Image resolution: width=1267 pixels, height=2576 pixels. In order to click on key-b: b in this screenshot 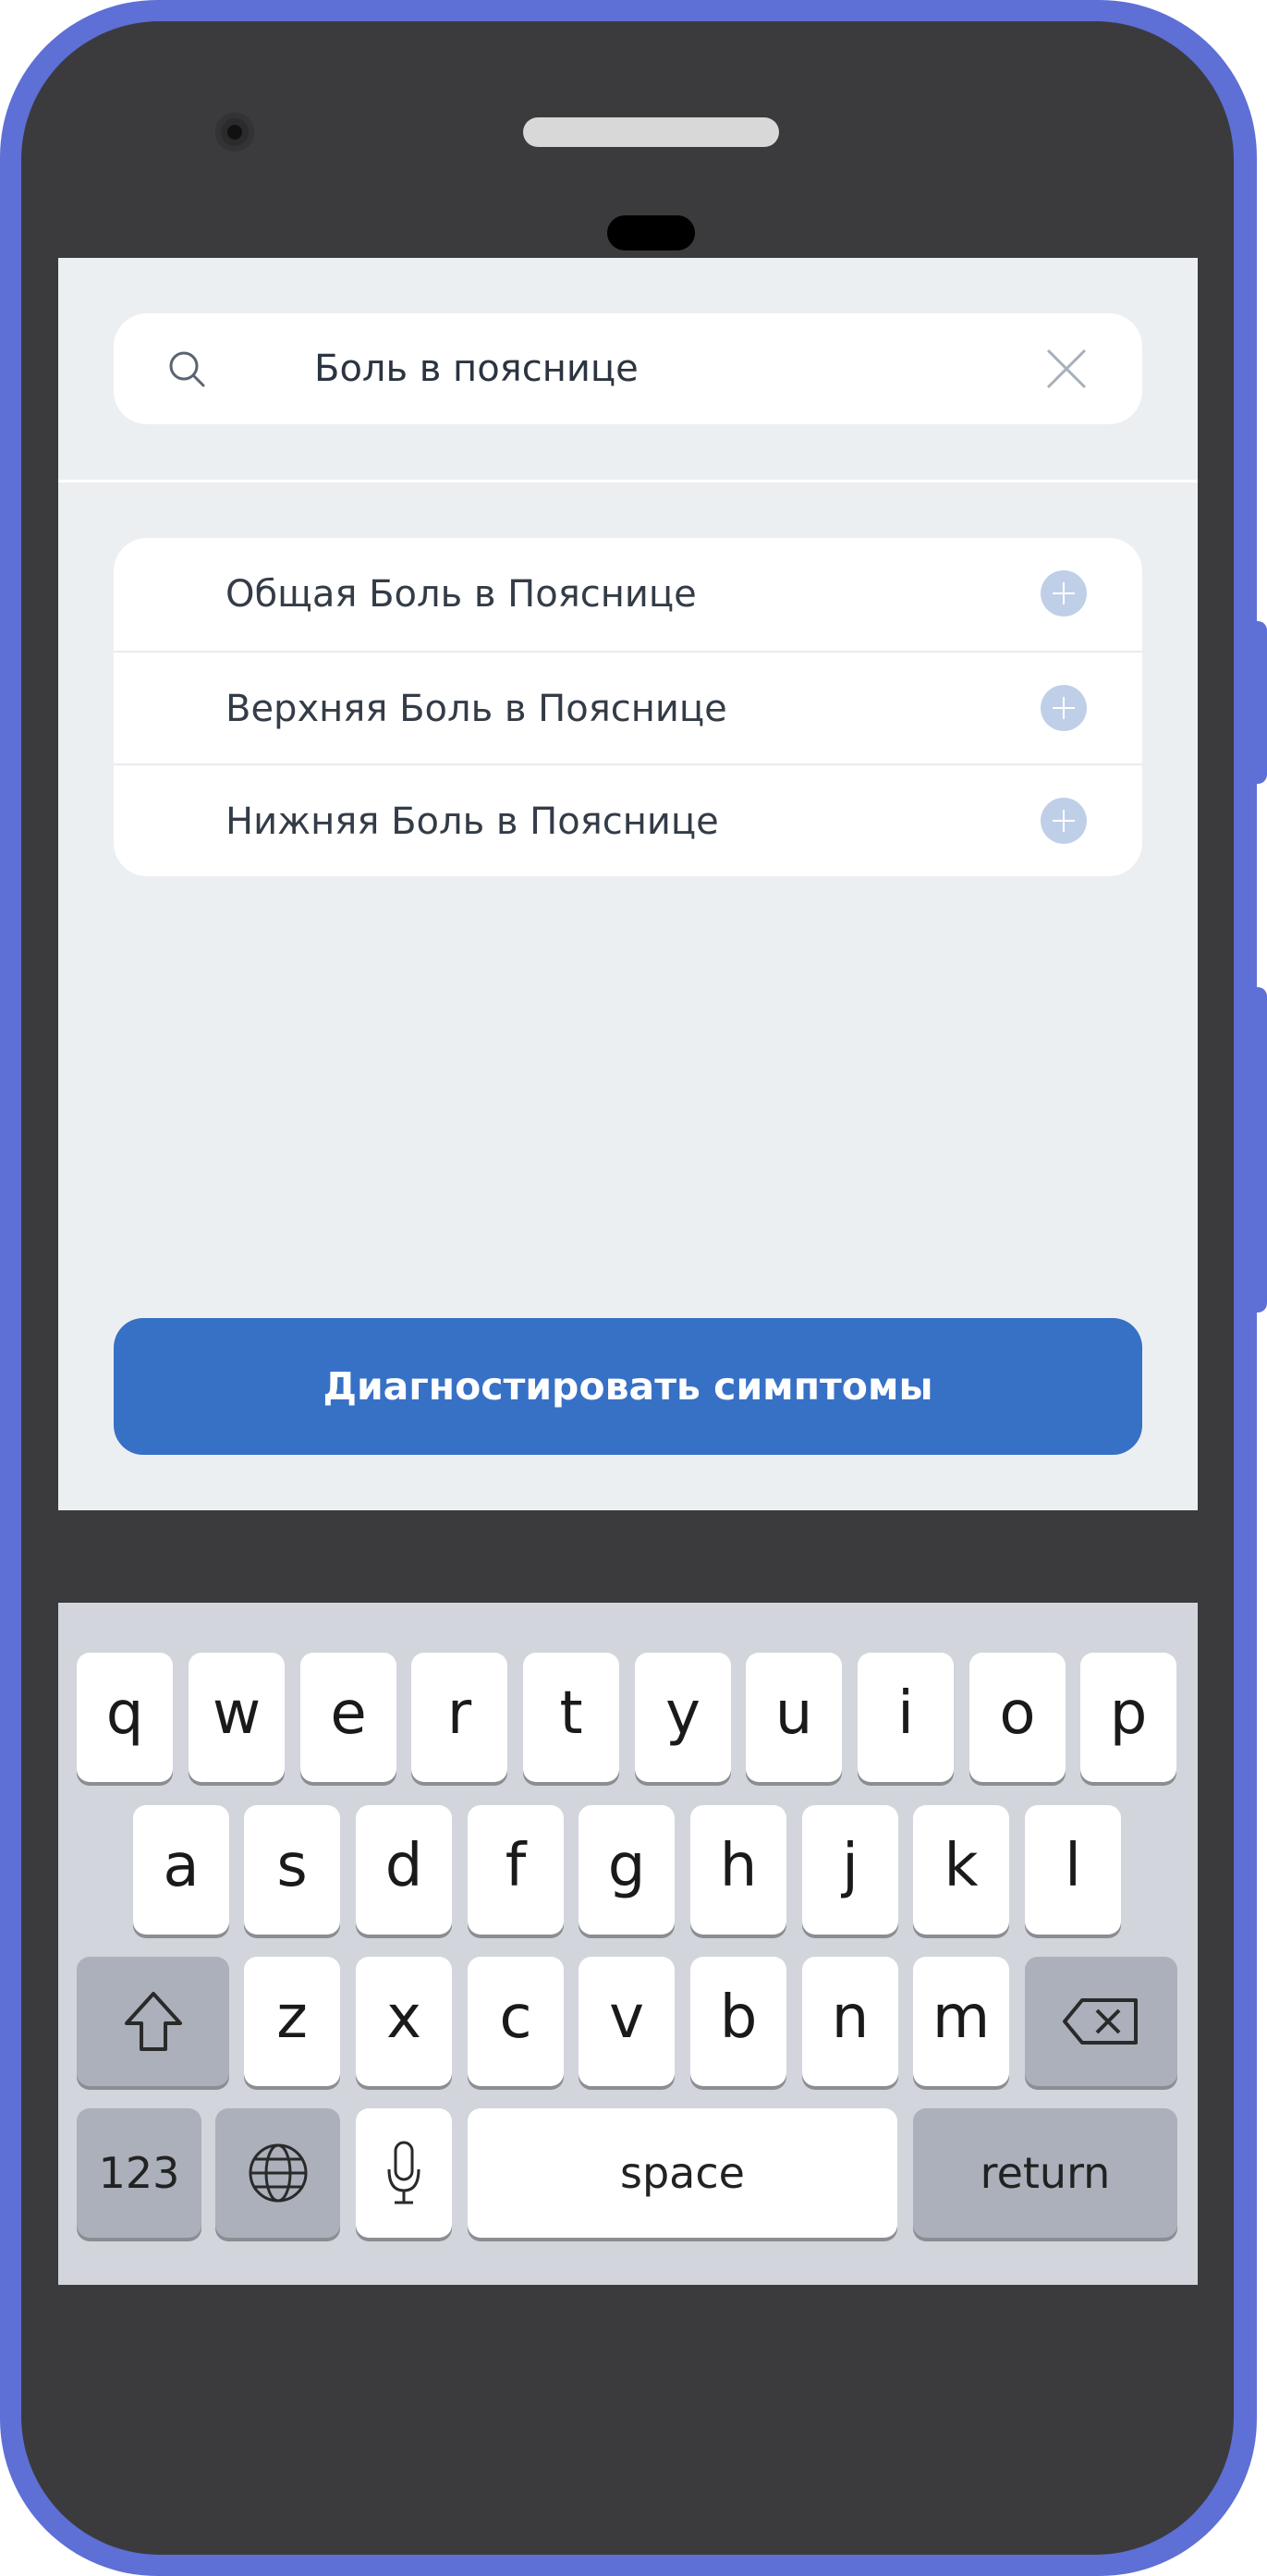, I will do `click(738, 2021)`.